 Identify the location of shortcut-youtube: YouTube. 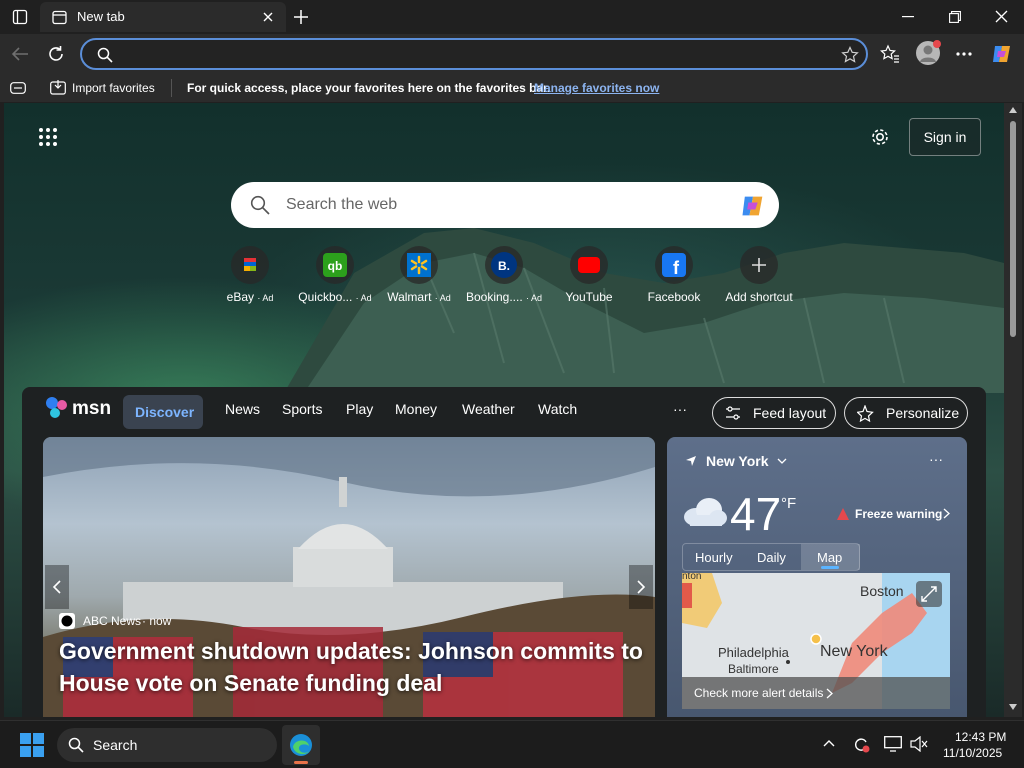
(589, 275).